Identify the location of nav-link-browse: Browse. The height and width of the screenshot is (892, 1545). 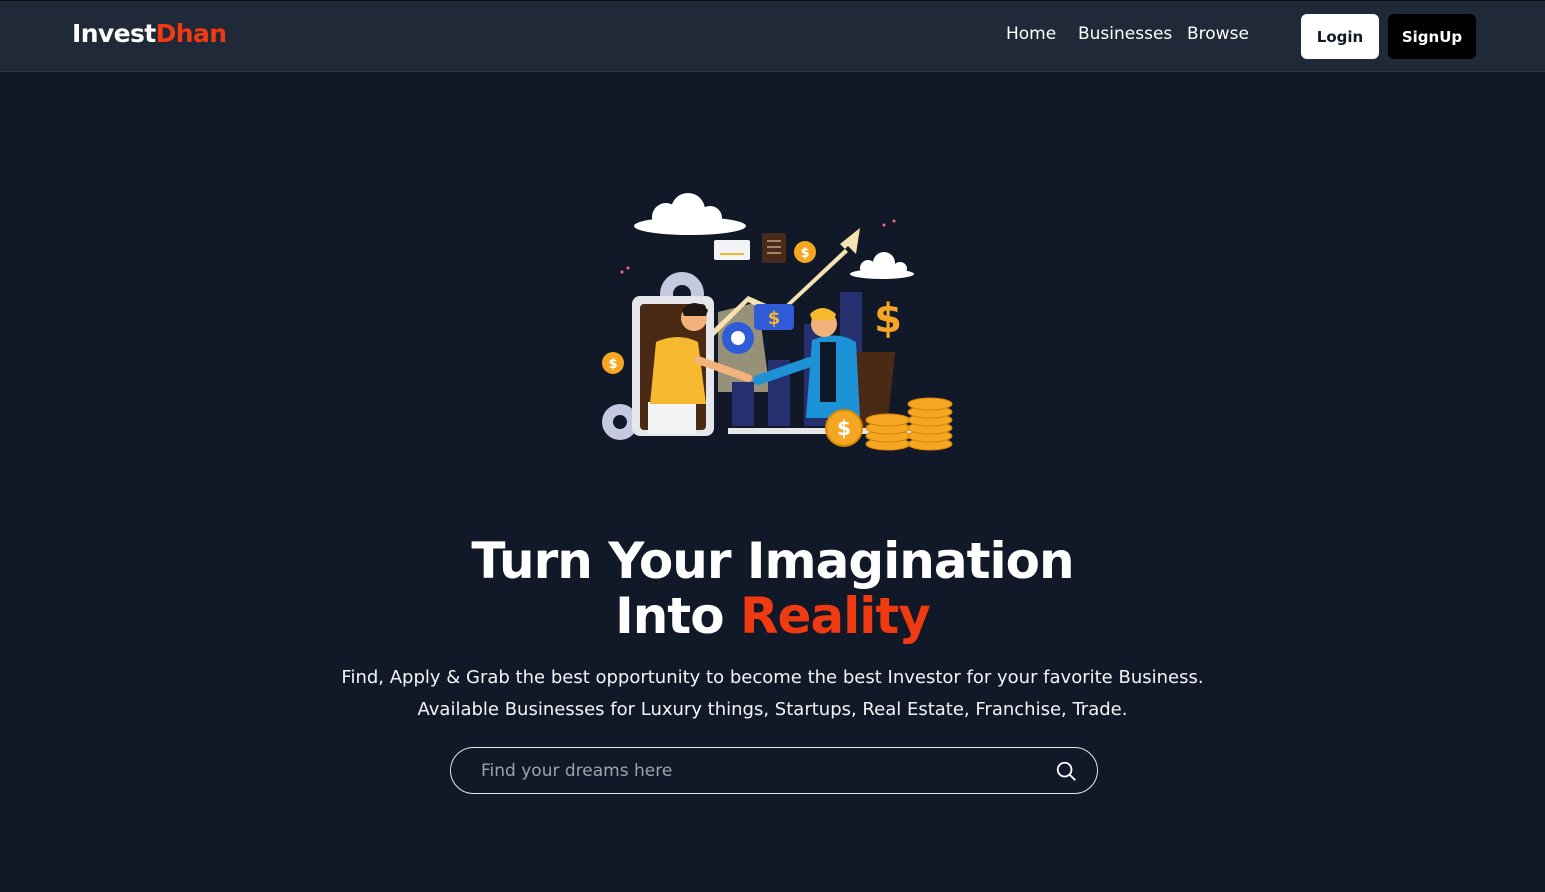
(1218, 34).